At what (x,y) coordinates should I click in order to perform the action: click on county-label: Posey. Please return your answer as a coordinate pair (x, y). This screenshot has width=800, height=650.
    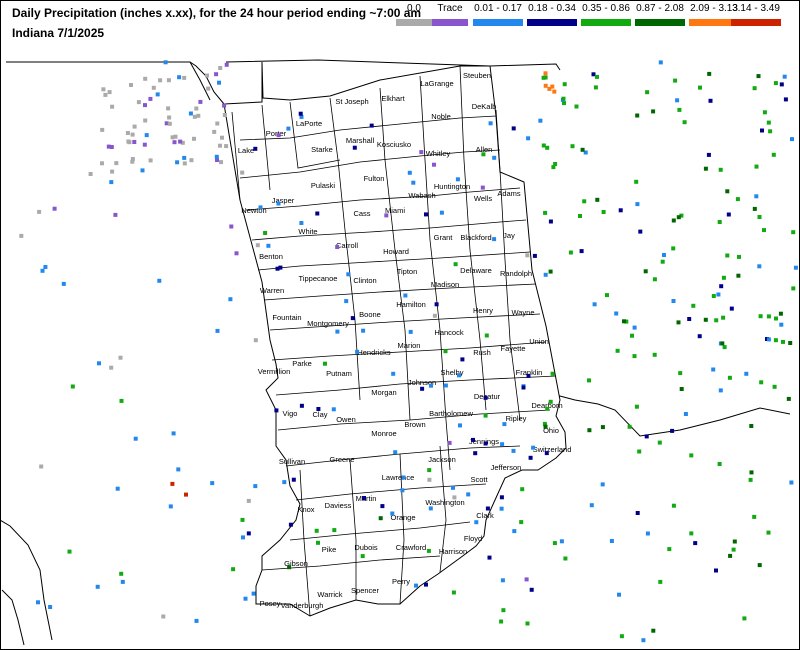
    Looking at the image, I should click on (270, 603).